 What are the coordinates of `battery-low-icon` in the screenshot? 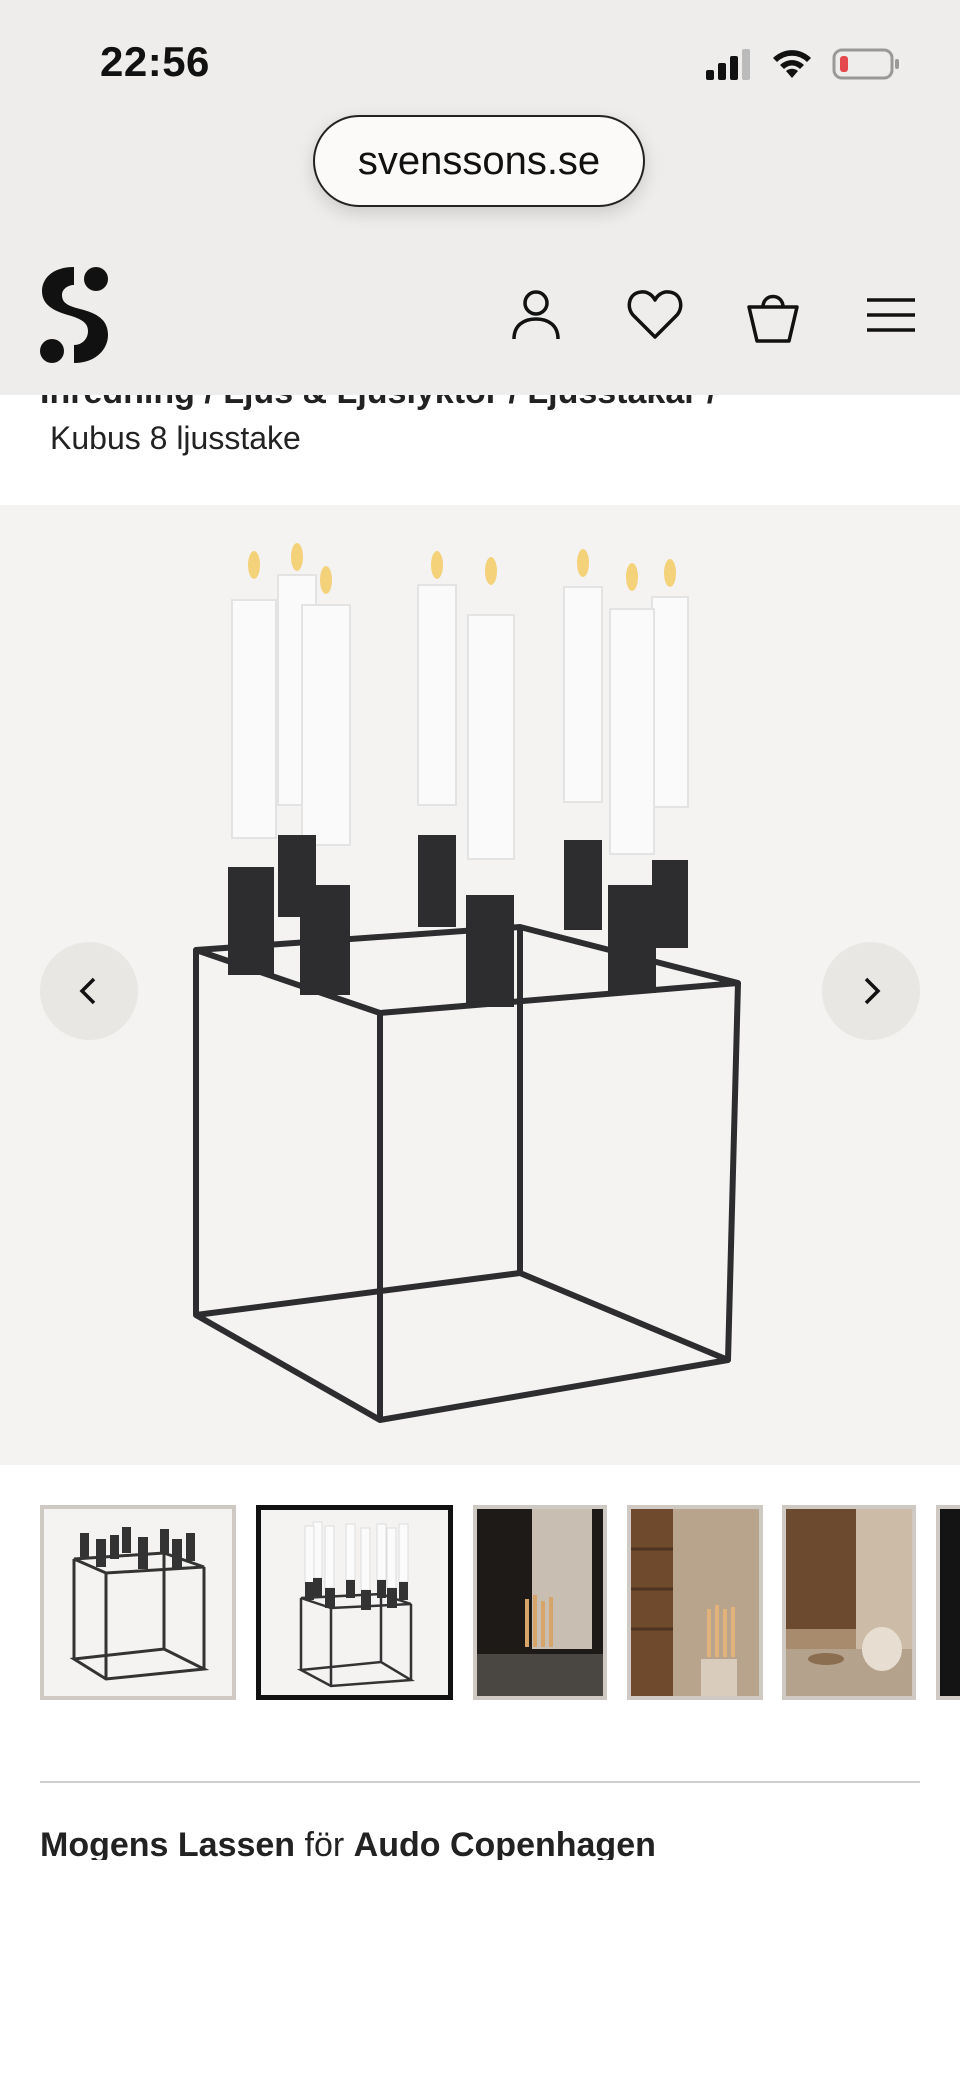 It's located at (865, 64).